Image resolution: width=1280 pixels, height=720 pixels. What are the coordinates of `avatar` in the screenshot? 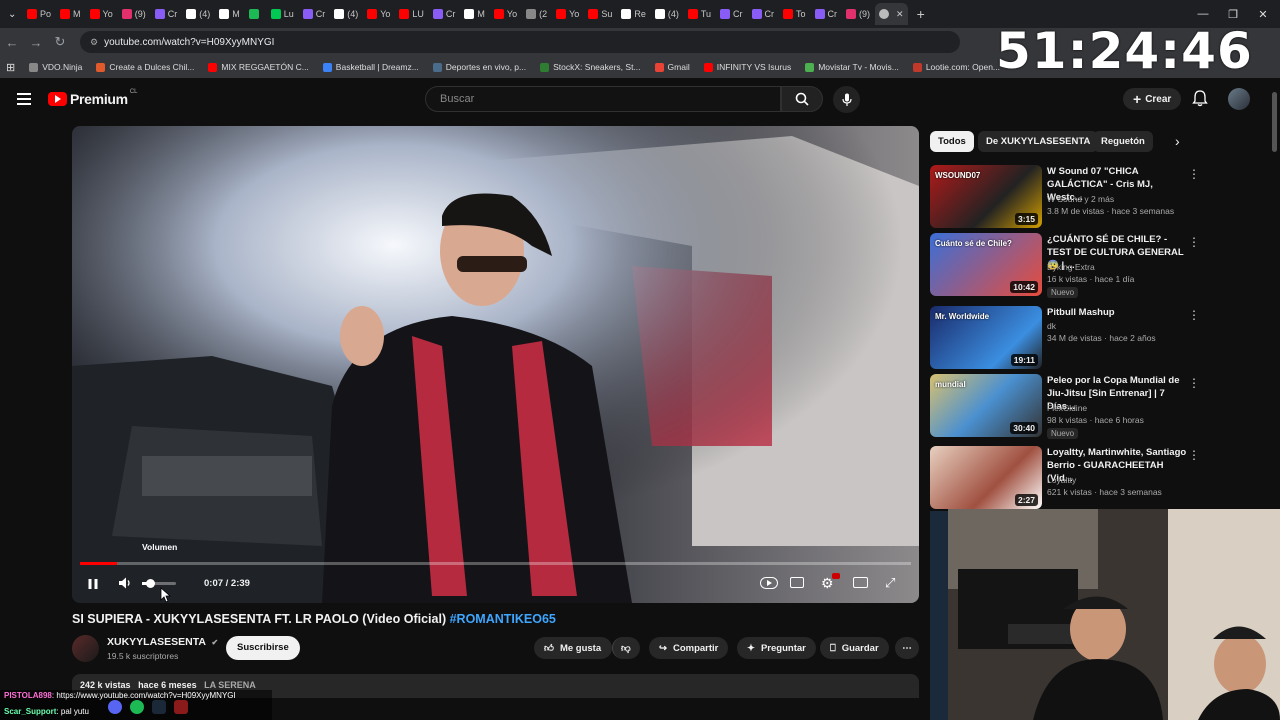 It's located at (1239, 99).